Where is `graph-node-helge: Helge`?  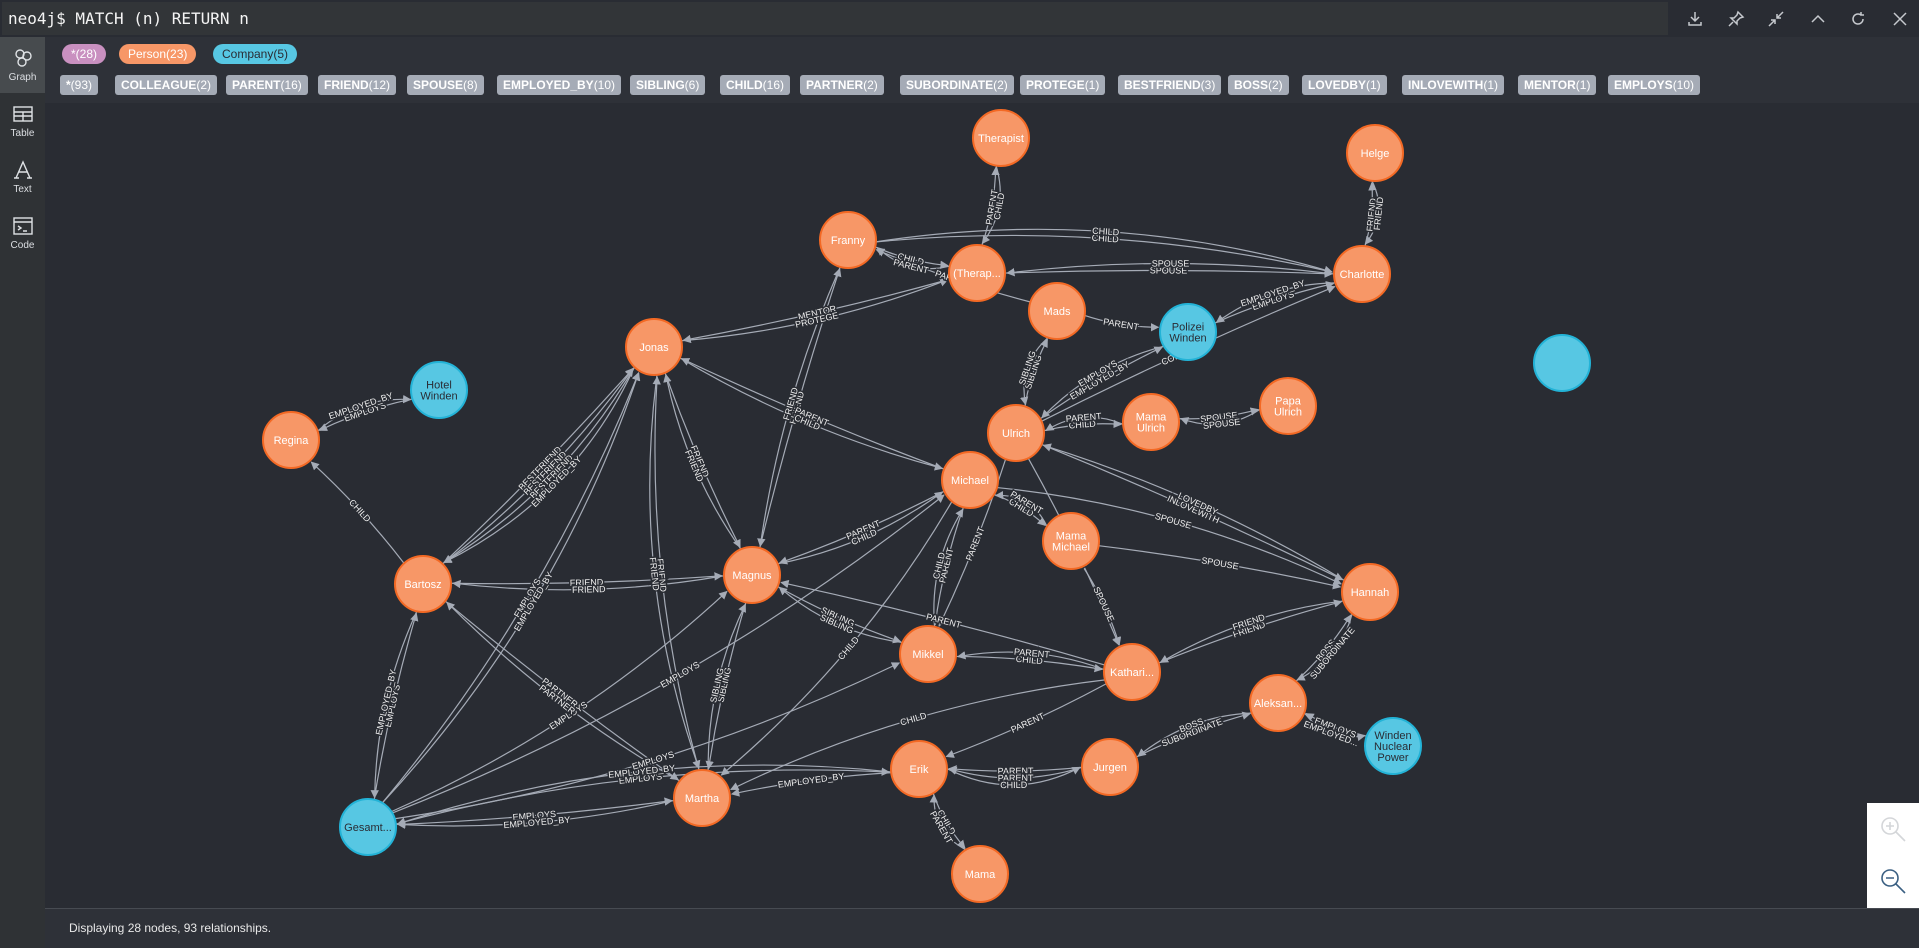 graph-node-helge: Helge is located at coordinates (1375, 153).